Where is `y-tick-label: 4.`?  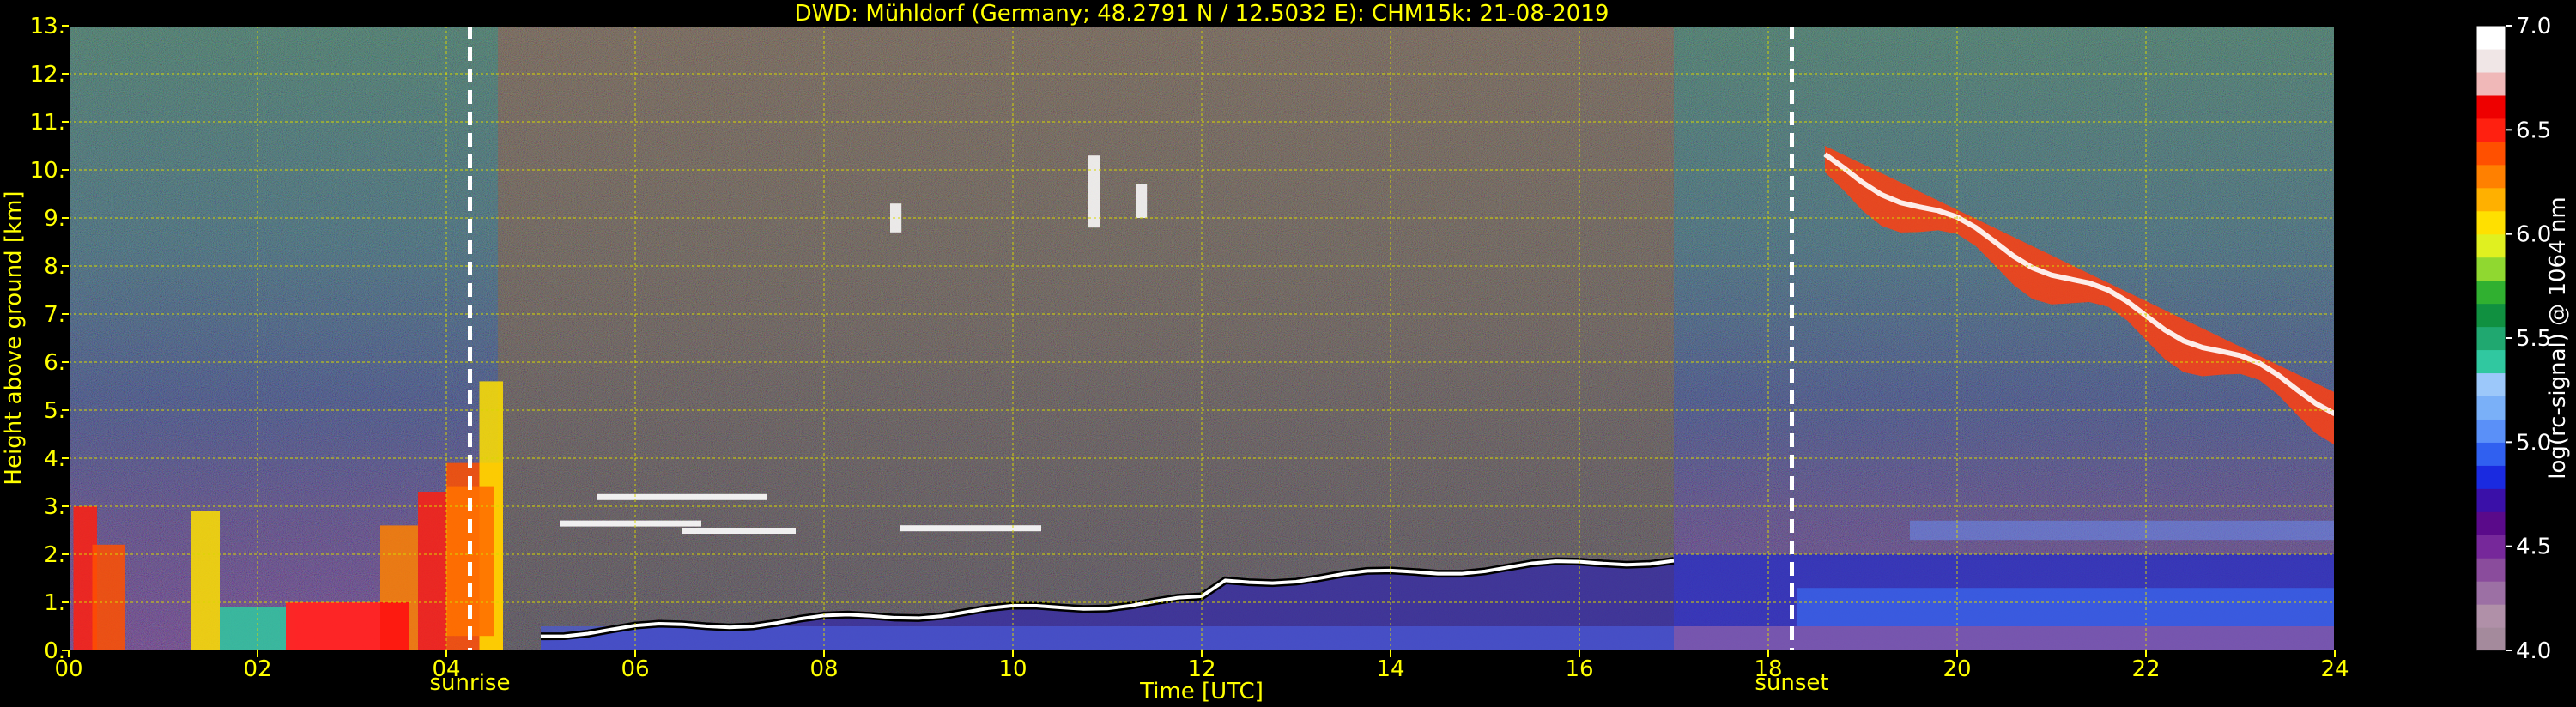 y-tick-label: 4. is located at coordinates (54, 459).